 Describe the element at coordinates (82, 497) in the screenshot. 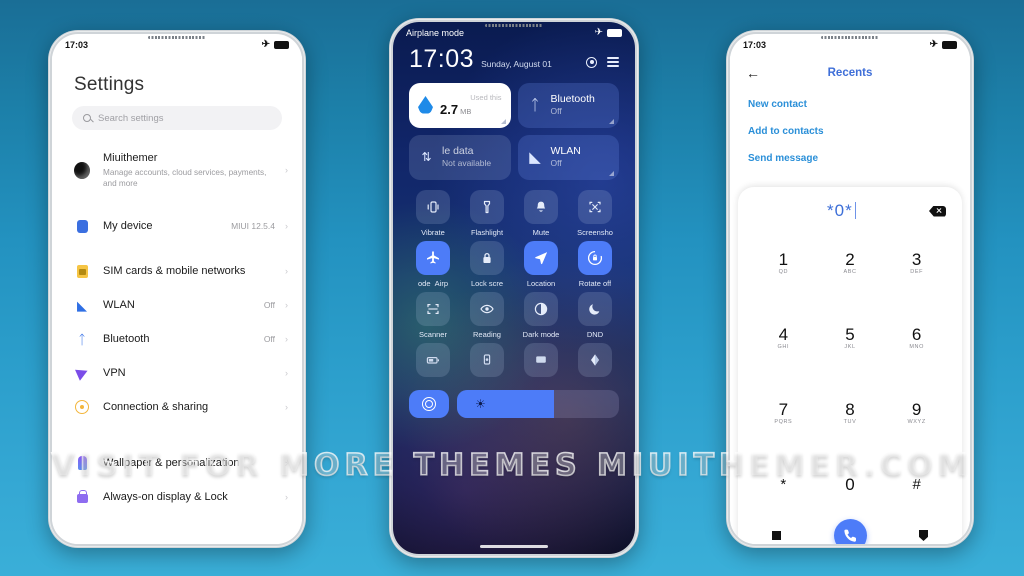

I see `lock-icon` at that location.